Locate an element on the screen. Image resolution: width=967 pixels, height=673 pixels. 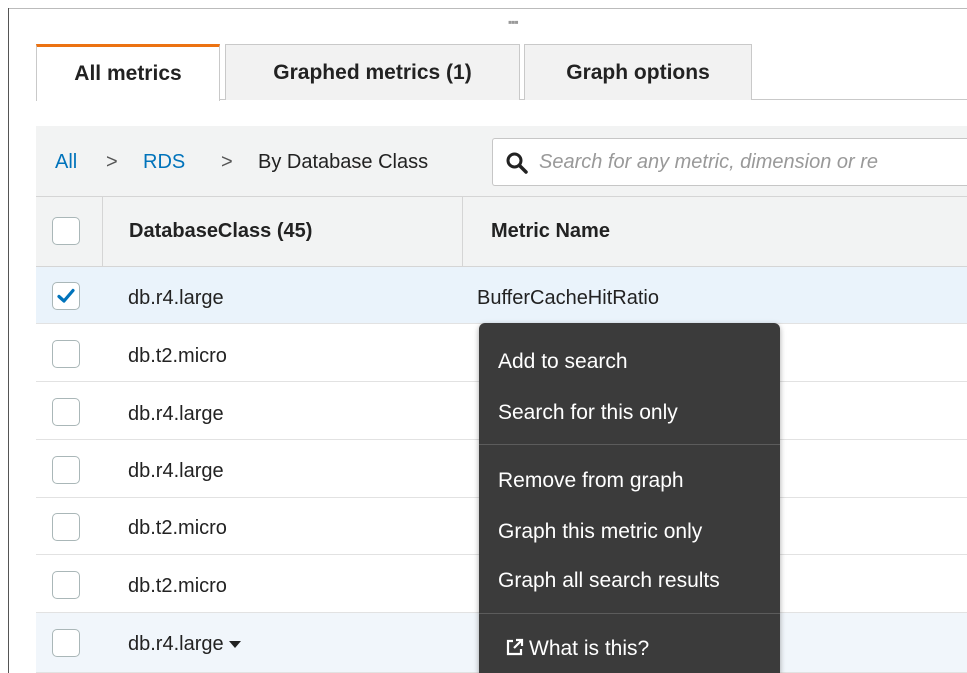
breadcrumb-current: By Database Class is located at coordinates (343, 162).